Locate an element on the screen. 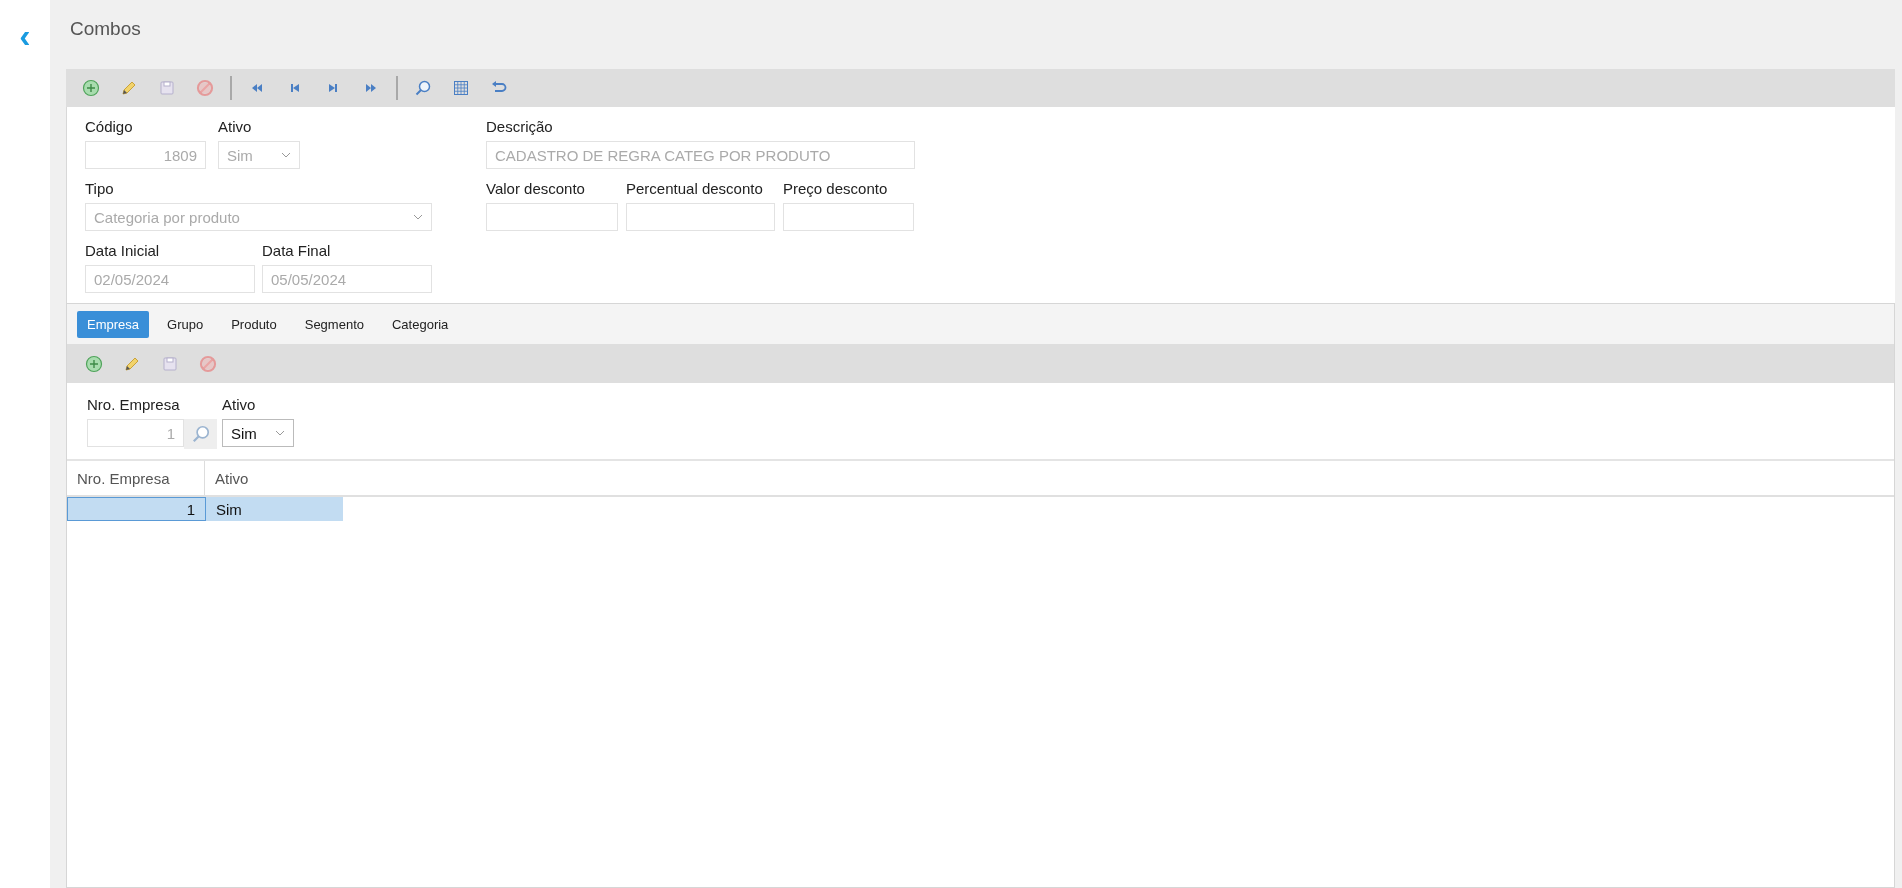  table-row: 1 Sim is located at coordinates (205, 509).